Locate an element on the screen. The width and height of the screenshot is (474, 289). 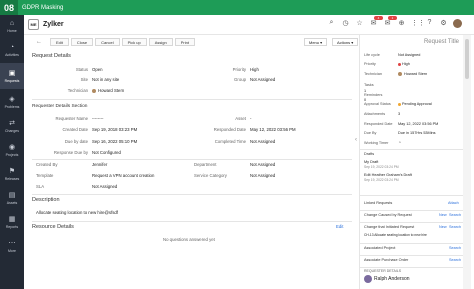
asset-label: Asset is located at coordinates (240, 118).